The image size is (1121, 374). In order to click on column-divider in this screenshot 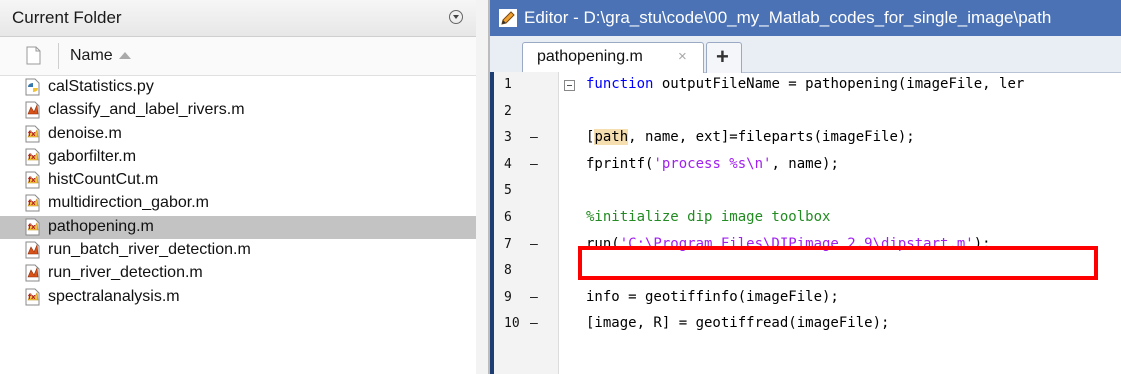, I will do `click(58, 56)`.